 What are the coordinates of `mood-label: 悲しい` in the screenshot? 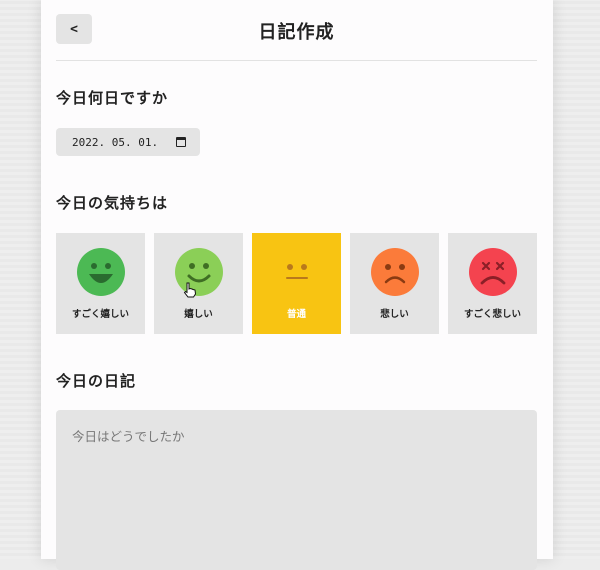 It's located at (394, 314).